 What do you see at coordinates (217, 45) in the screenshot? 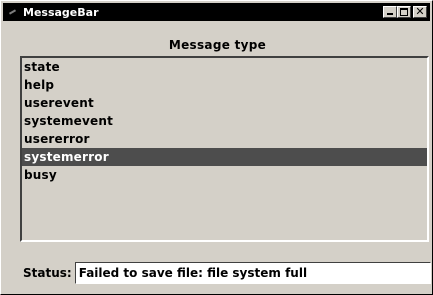
I see `message-type-heading: Message type` at bounding box center [217, 45].